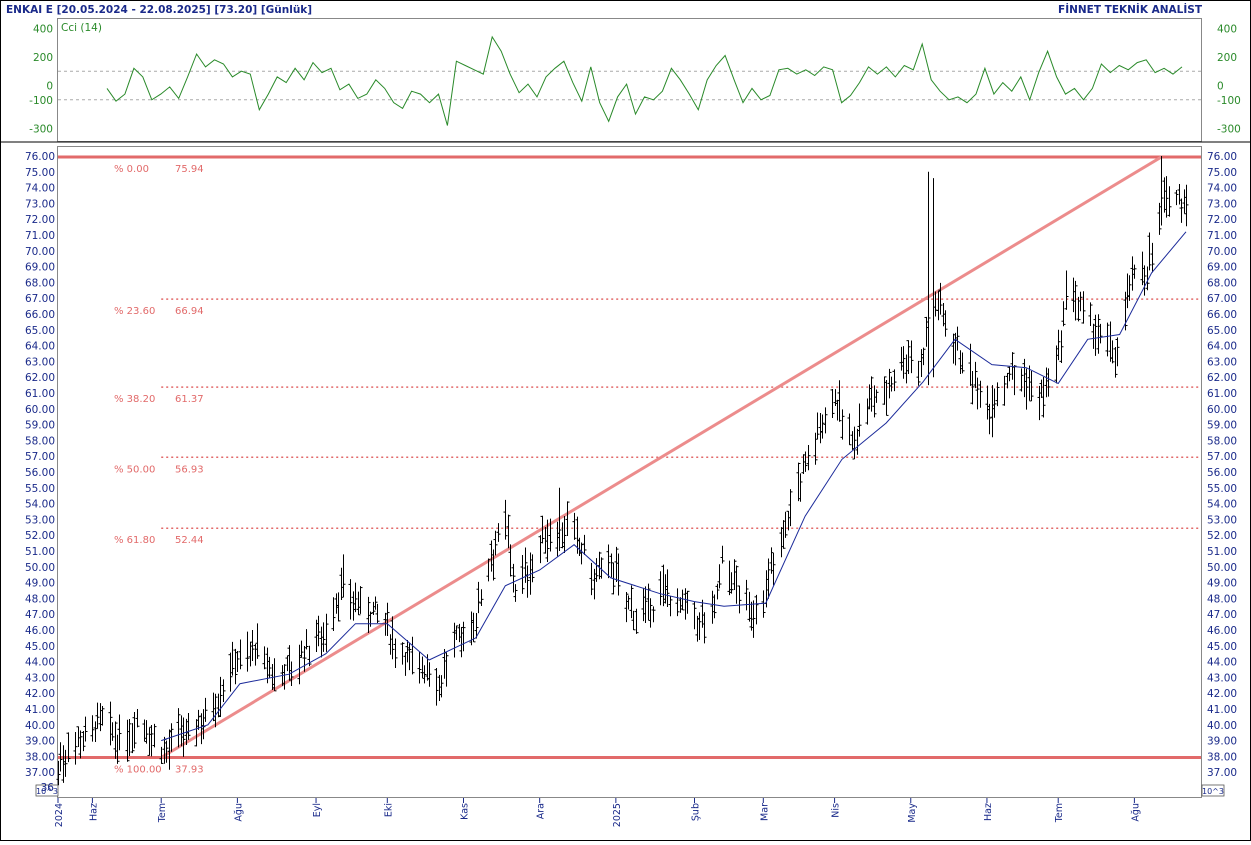  What do you see at coordinates (1222, 647) in the screenshot?
I see `price-y-tick-right: 45.00` at bounding box center [1222, 647].